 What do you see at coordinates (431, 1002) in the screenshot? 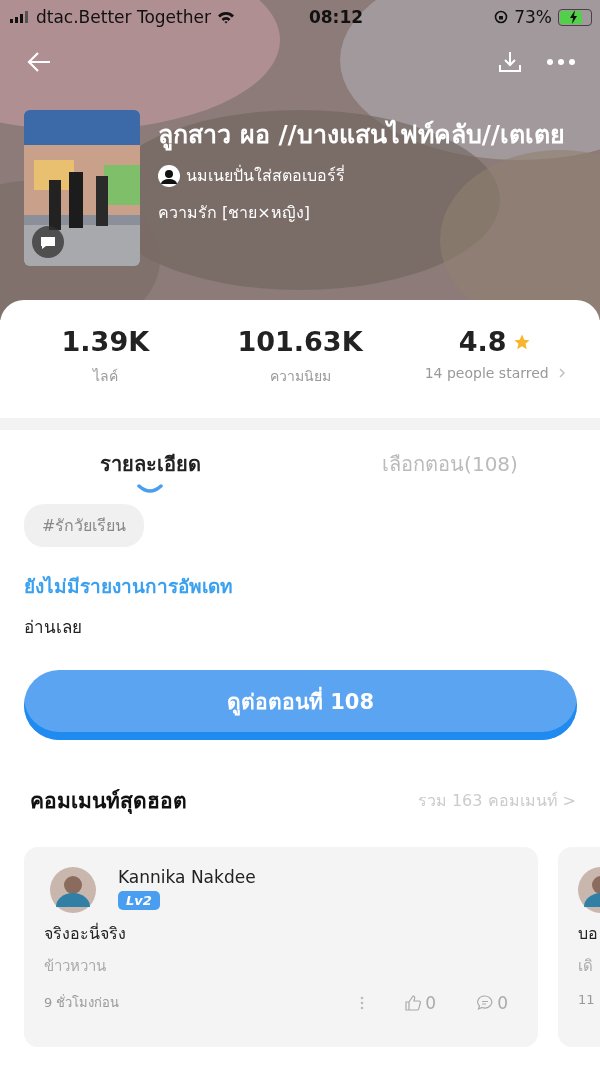
I see `like-count: 0` at bounding box center [431, 1002].